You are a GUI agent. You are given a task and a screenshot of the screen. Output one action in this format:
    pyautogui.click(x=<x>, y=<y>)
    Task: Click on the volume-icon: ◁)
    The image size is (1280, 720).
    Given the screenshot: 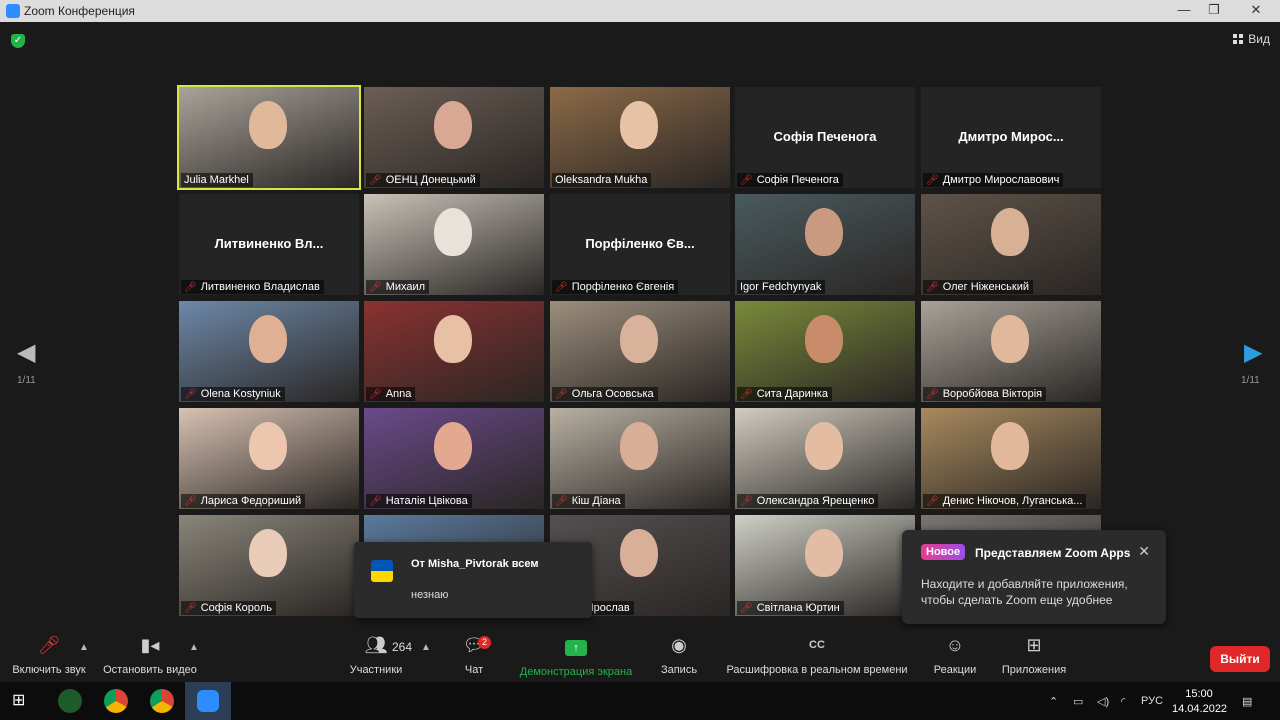 What is the action you would take?
    pyautogui.click(x=1103, y=701)
    